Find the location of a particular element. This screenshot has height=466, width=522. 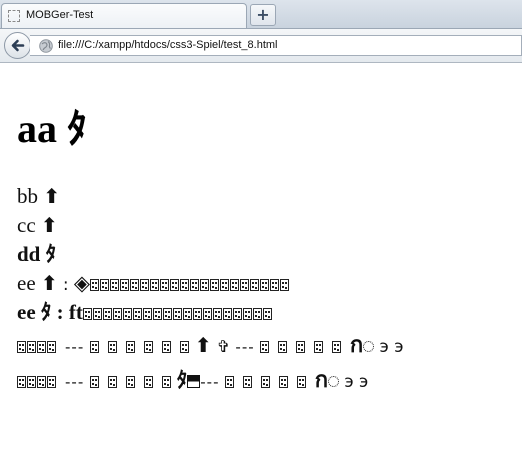

diamond-icon: ◈ is located at coordinates (82, 283).